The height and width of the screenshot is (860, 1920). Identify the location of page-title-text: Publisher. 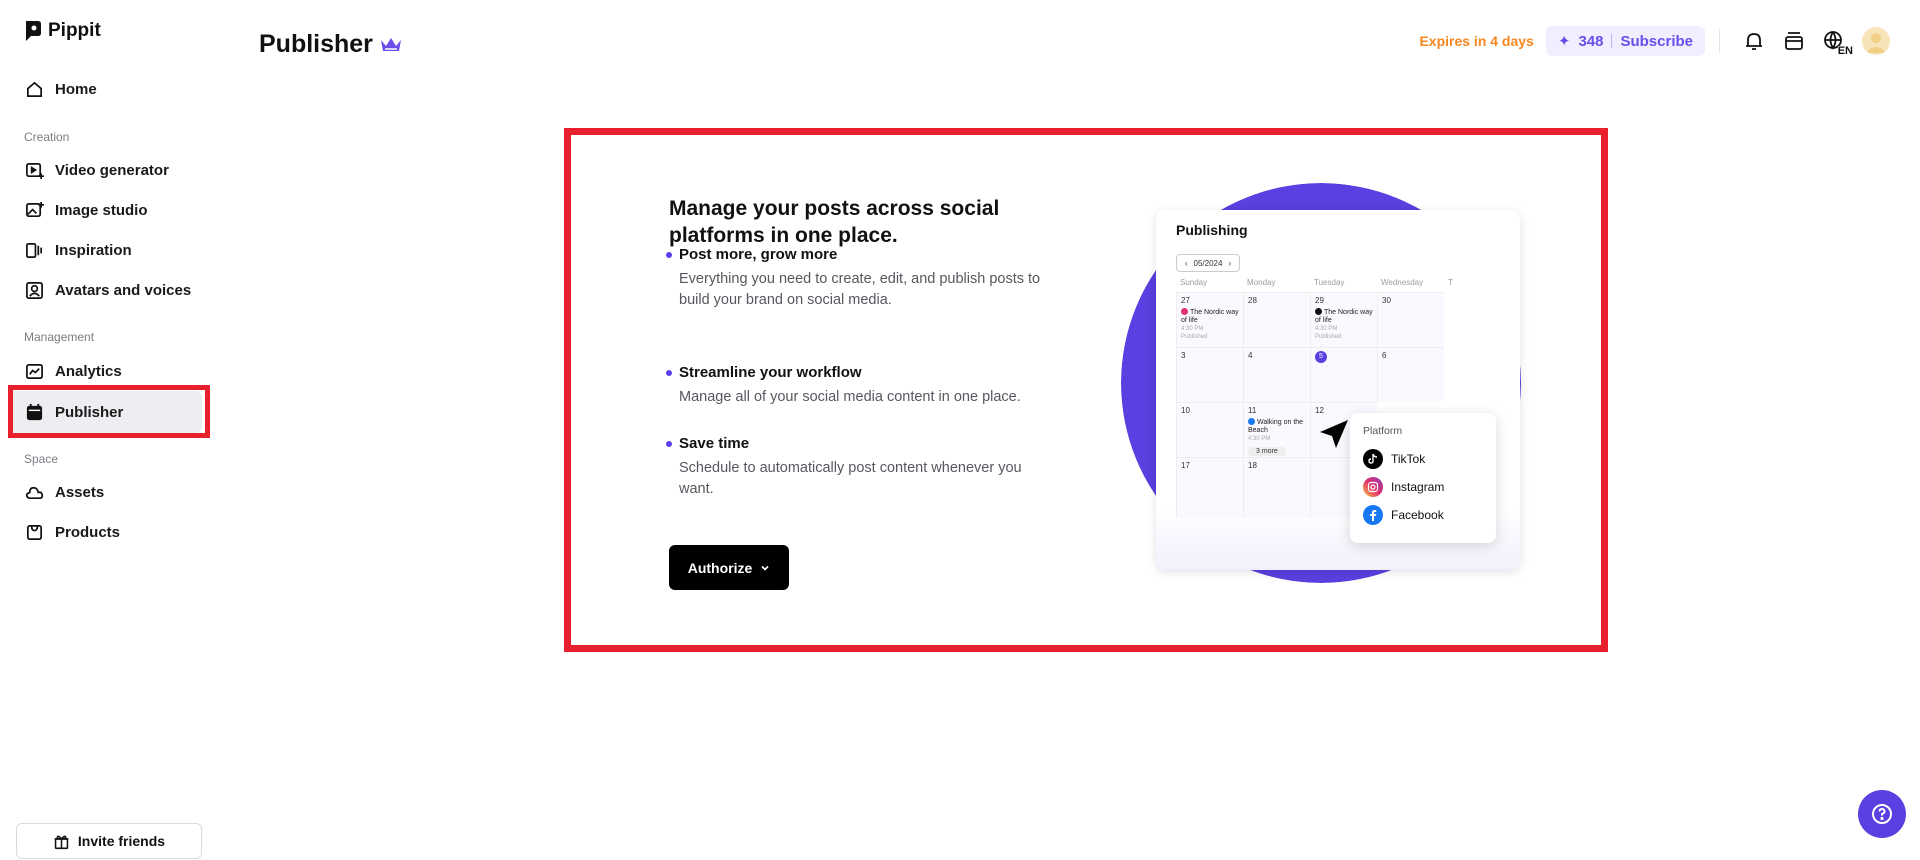
(316, 44).